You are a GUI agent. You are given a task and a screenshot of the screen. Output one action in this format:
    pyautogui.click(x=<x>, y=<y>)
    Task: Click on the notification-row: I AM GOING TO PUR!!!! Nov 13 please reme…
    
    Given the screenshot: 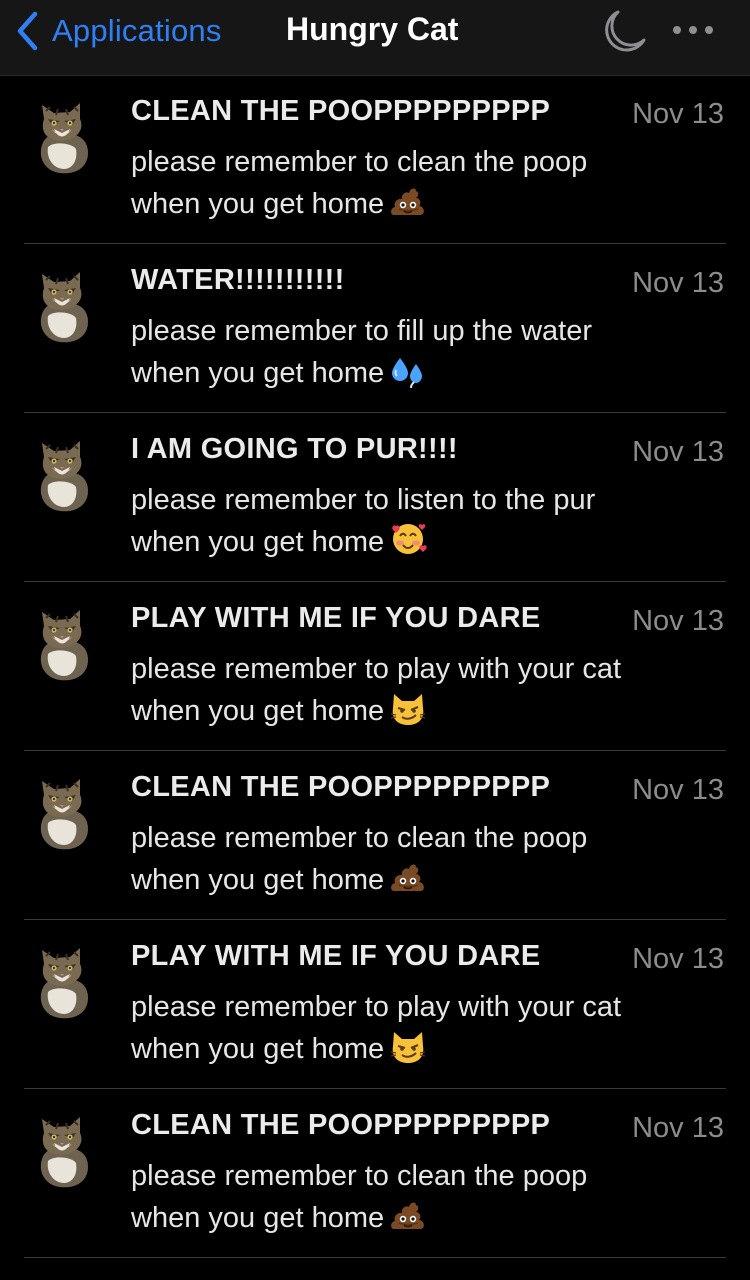 What is the action you would take?
    pyautogui.click(x=375, y=497)
    